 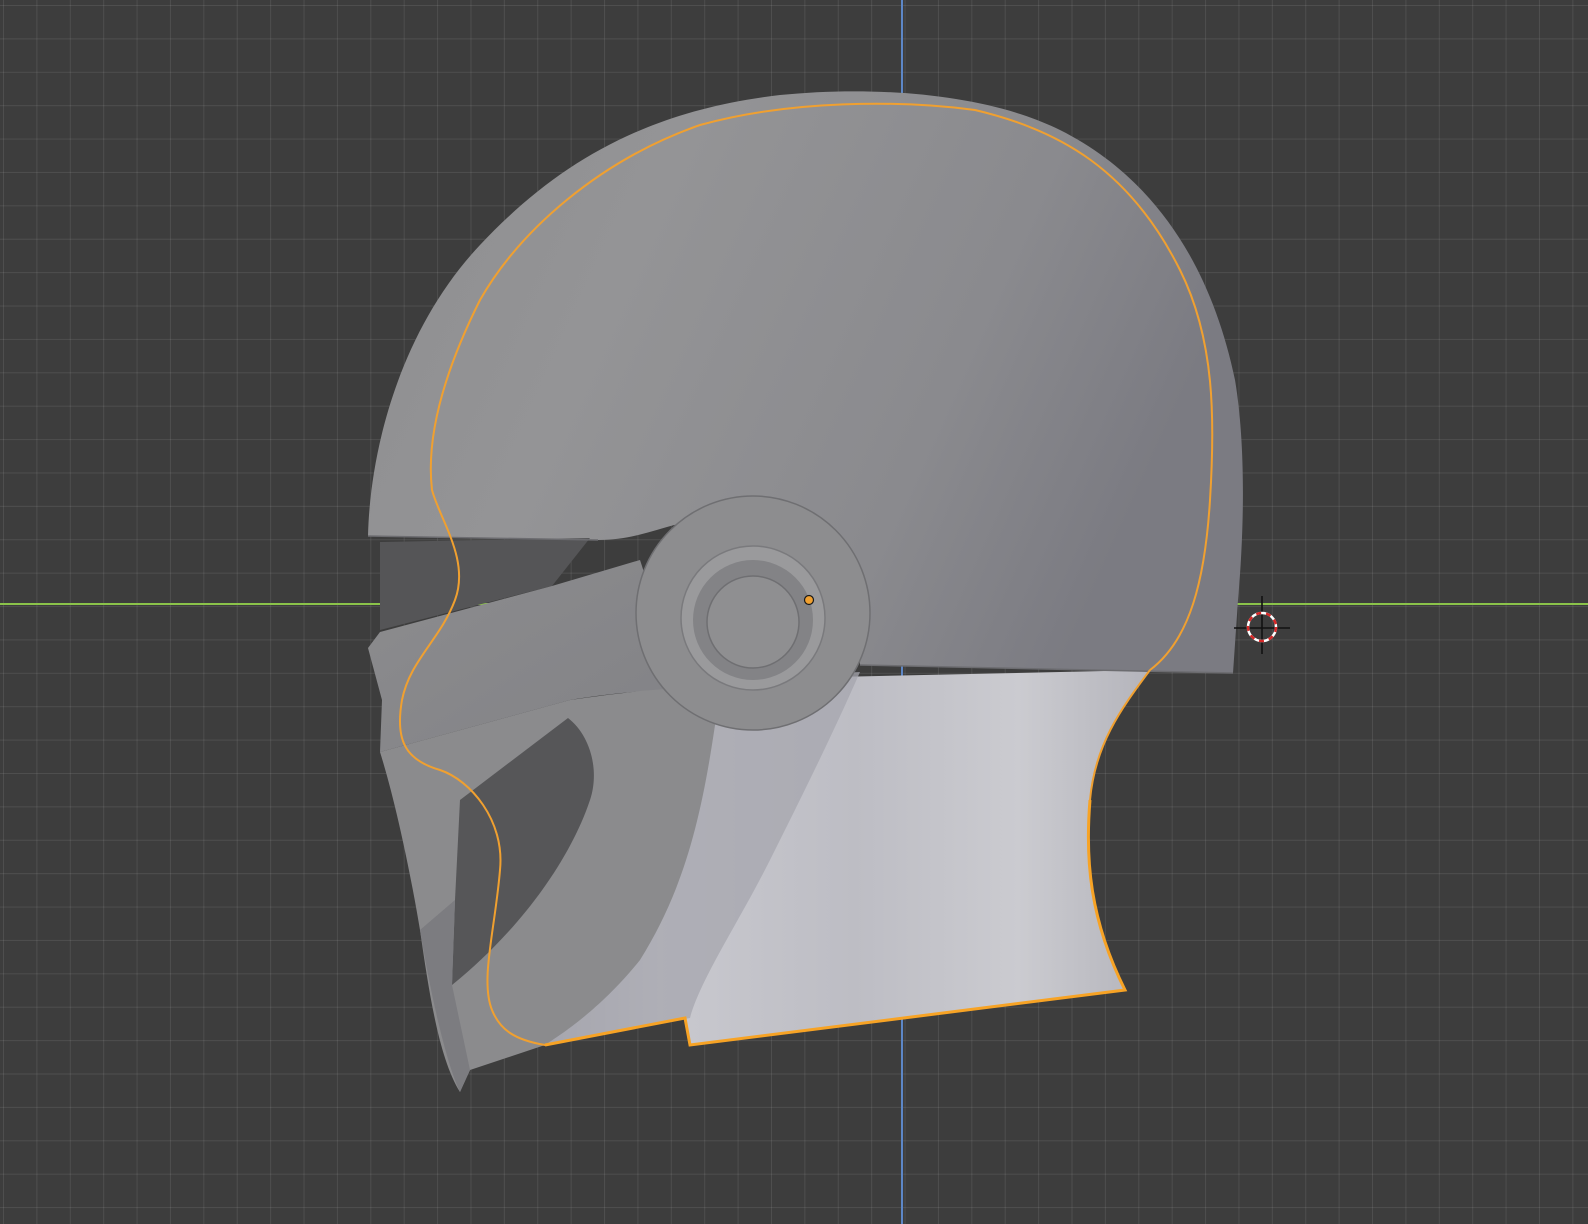 What do you see at coordinates (809, 600) in the screenshot?
I see `object-origin-icon` at bounding box center [809, 600].